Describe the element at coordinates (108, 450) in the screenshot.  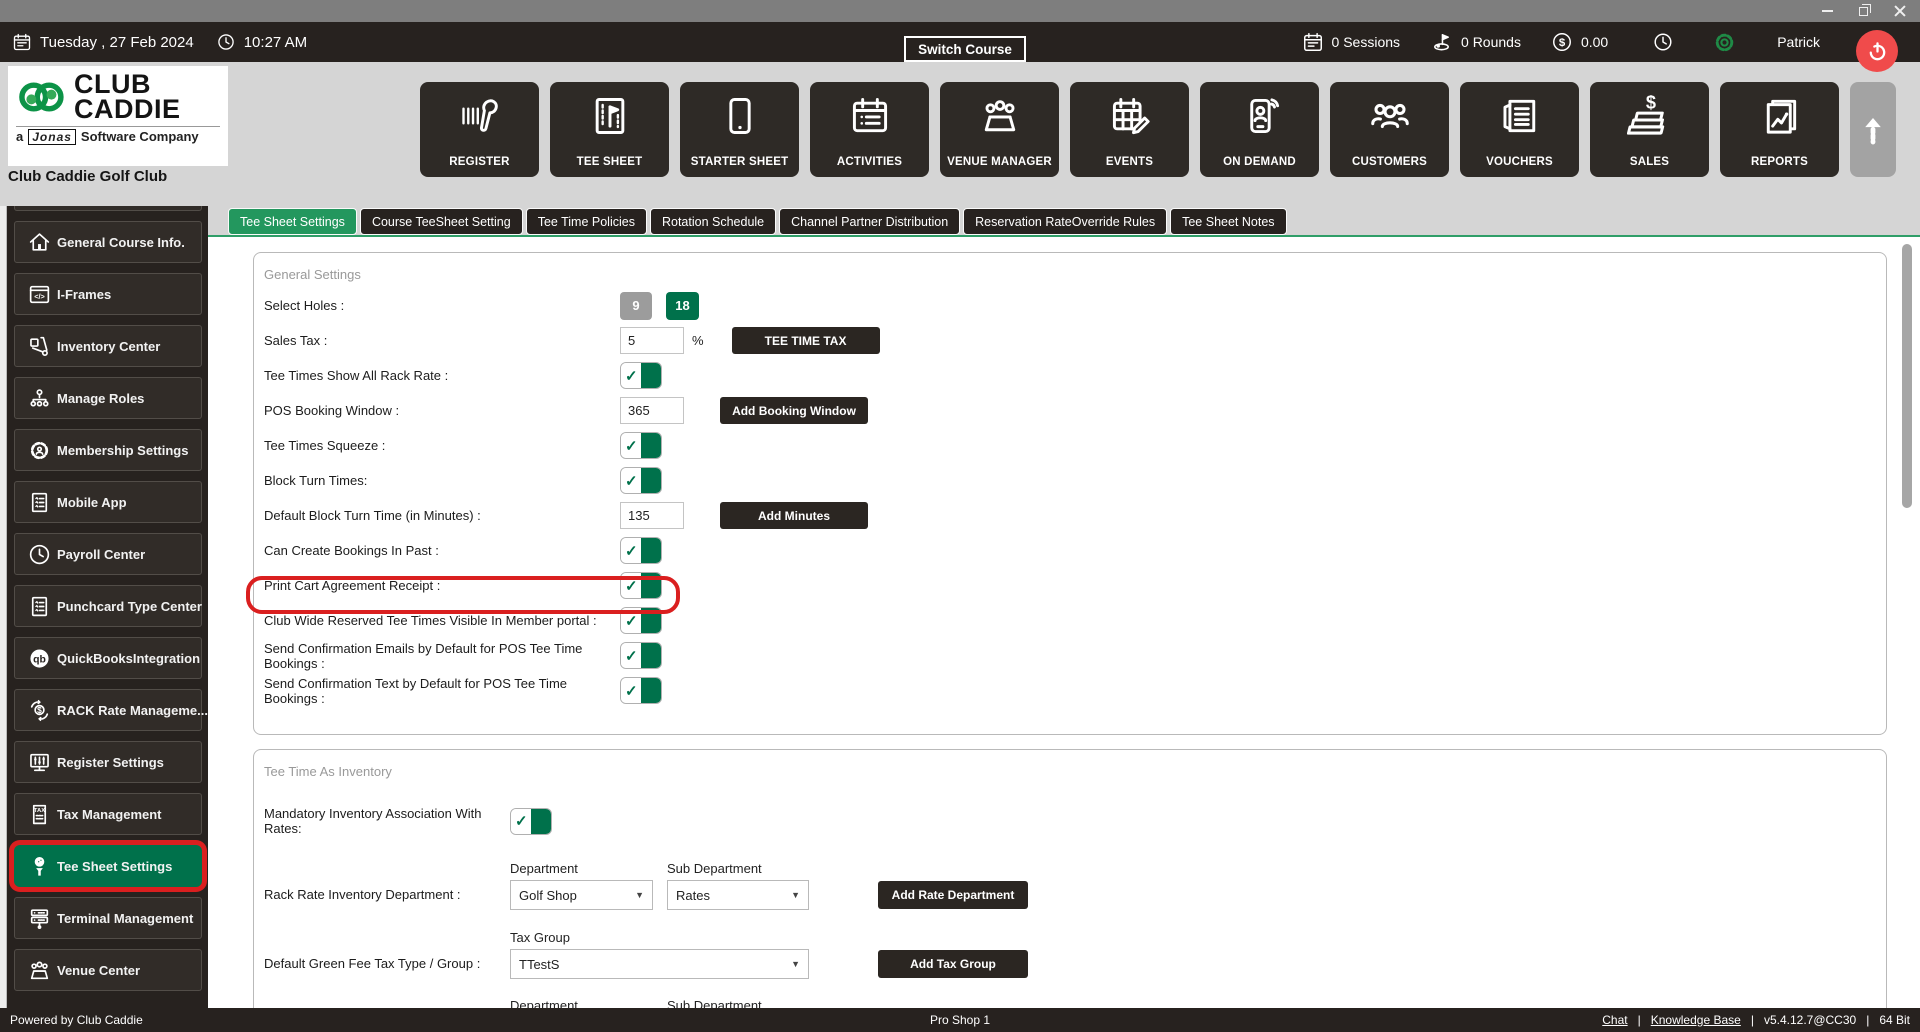
I see `sidebar-item-membership-settings: Membership Settings` at that location.